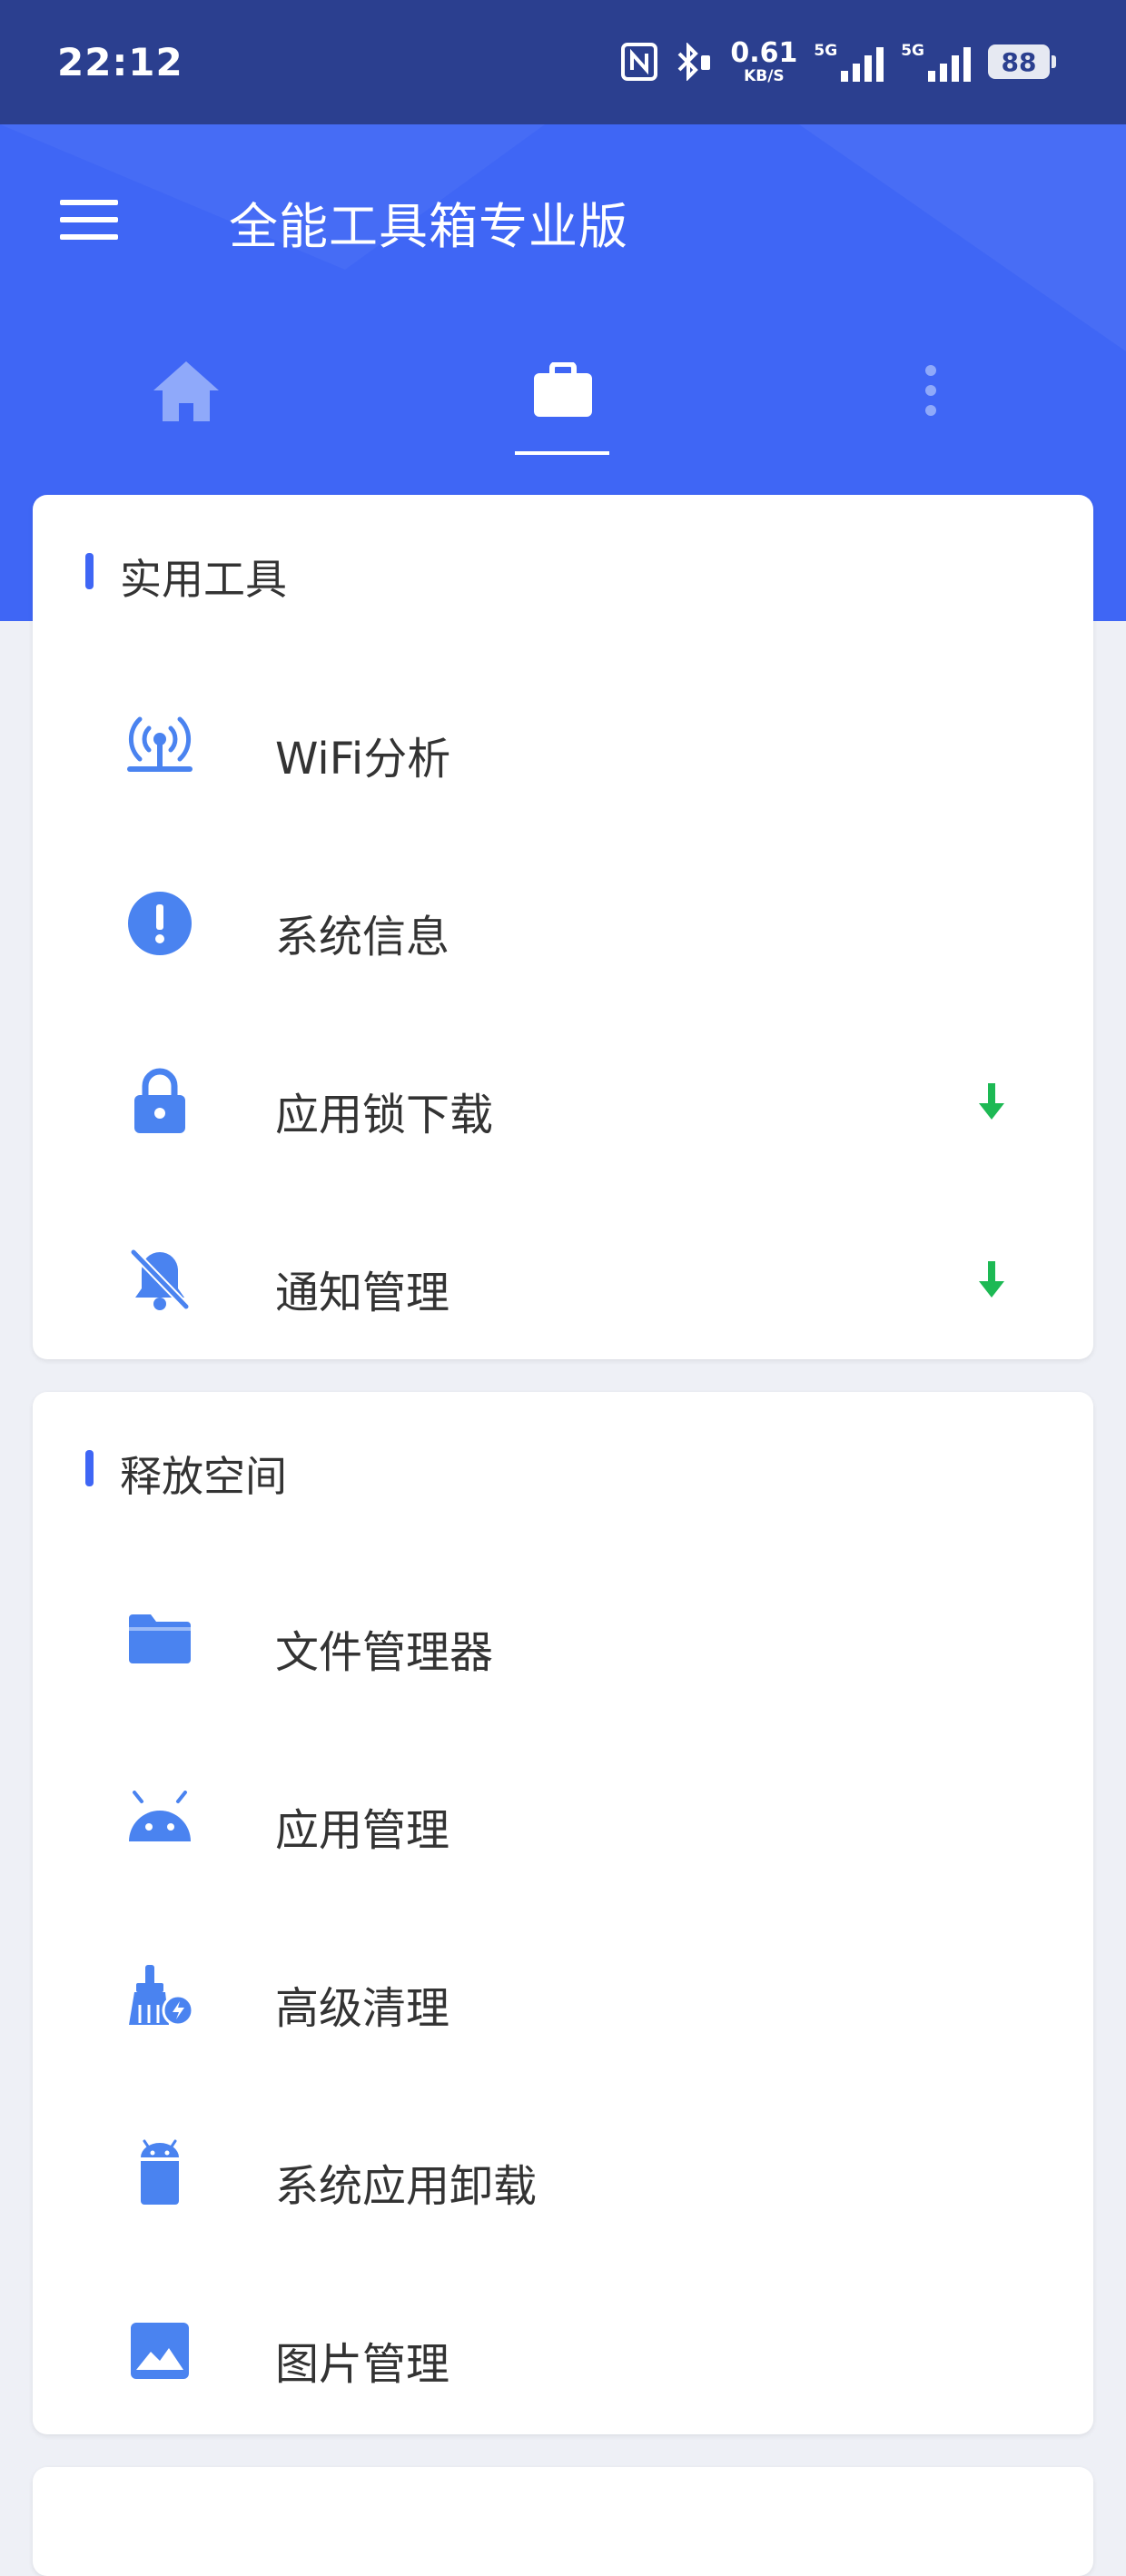 The height and width of the screenshot is (2576, 1126). Describe the element at coordinates (159, 1279) in the screenshot. I see `bell-off-icon` at that location.